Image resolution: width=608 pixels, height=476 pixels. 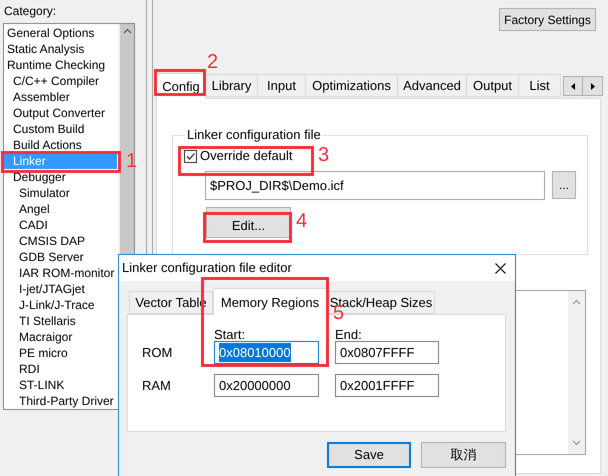 What do you see at coordinates (60, 305) in the screenshot?
I see `tree-item: J-Link/J-Trace` at bounding box center [60, 305].